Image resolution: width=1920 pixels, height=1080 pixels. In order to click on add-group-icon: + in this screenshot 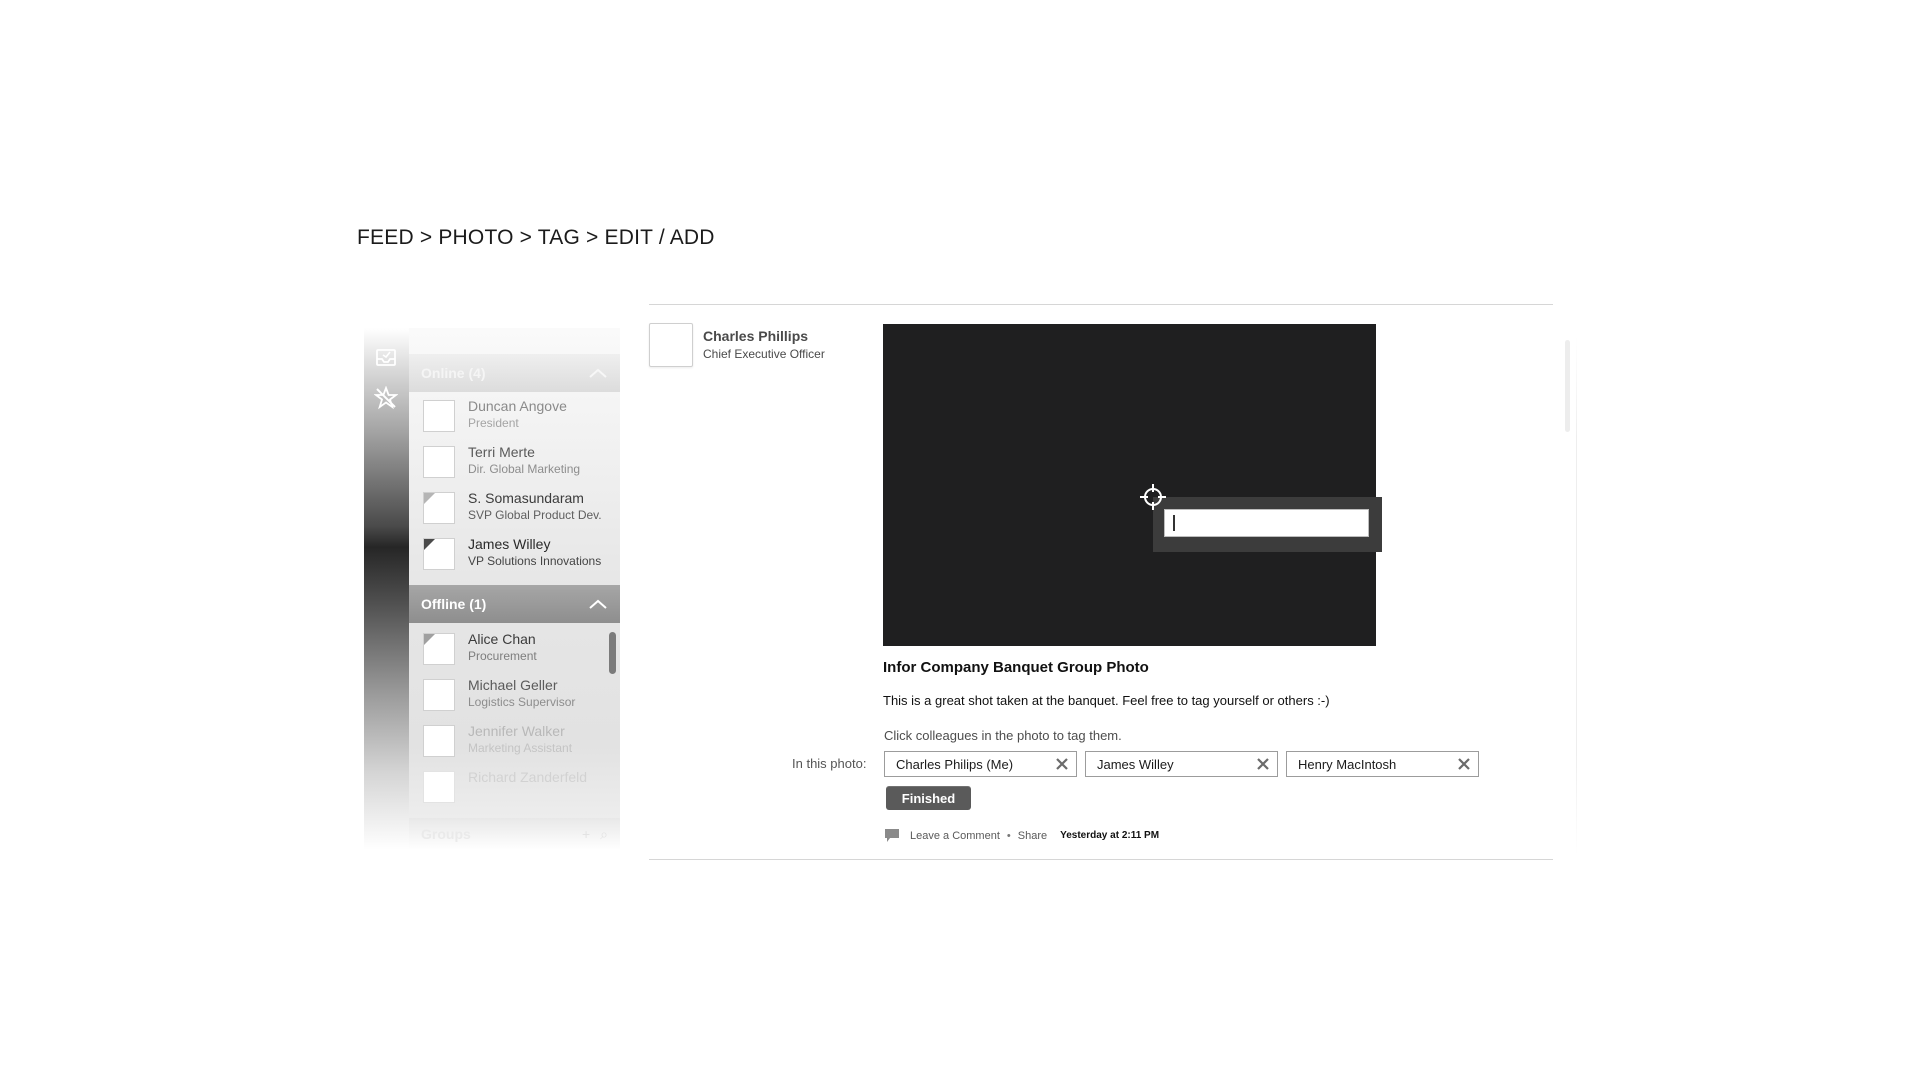, I will do `click(586, 834)`.